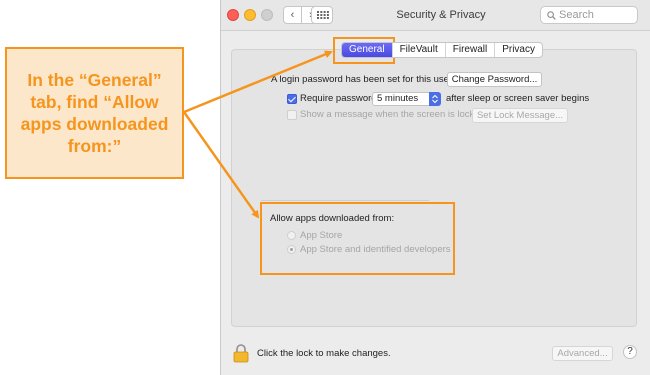  Describe the element at coordinates (367, 50) in the screenshot. I see `tab-general: General` at that location.